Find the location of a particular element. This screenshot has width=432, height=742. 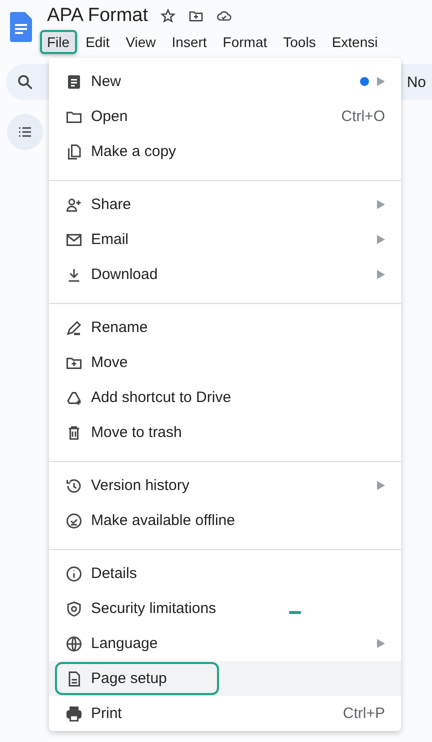

list-icon is located at coordinates (25, 132).